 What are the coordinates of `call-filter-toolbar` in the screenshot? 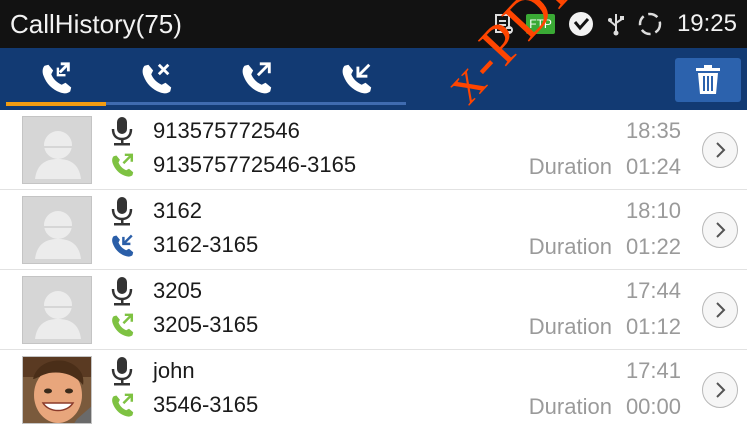 It's located at (373, 79).